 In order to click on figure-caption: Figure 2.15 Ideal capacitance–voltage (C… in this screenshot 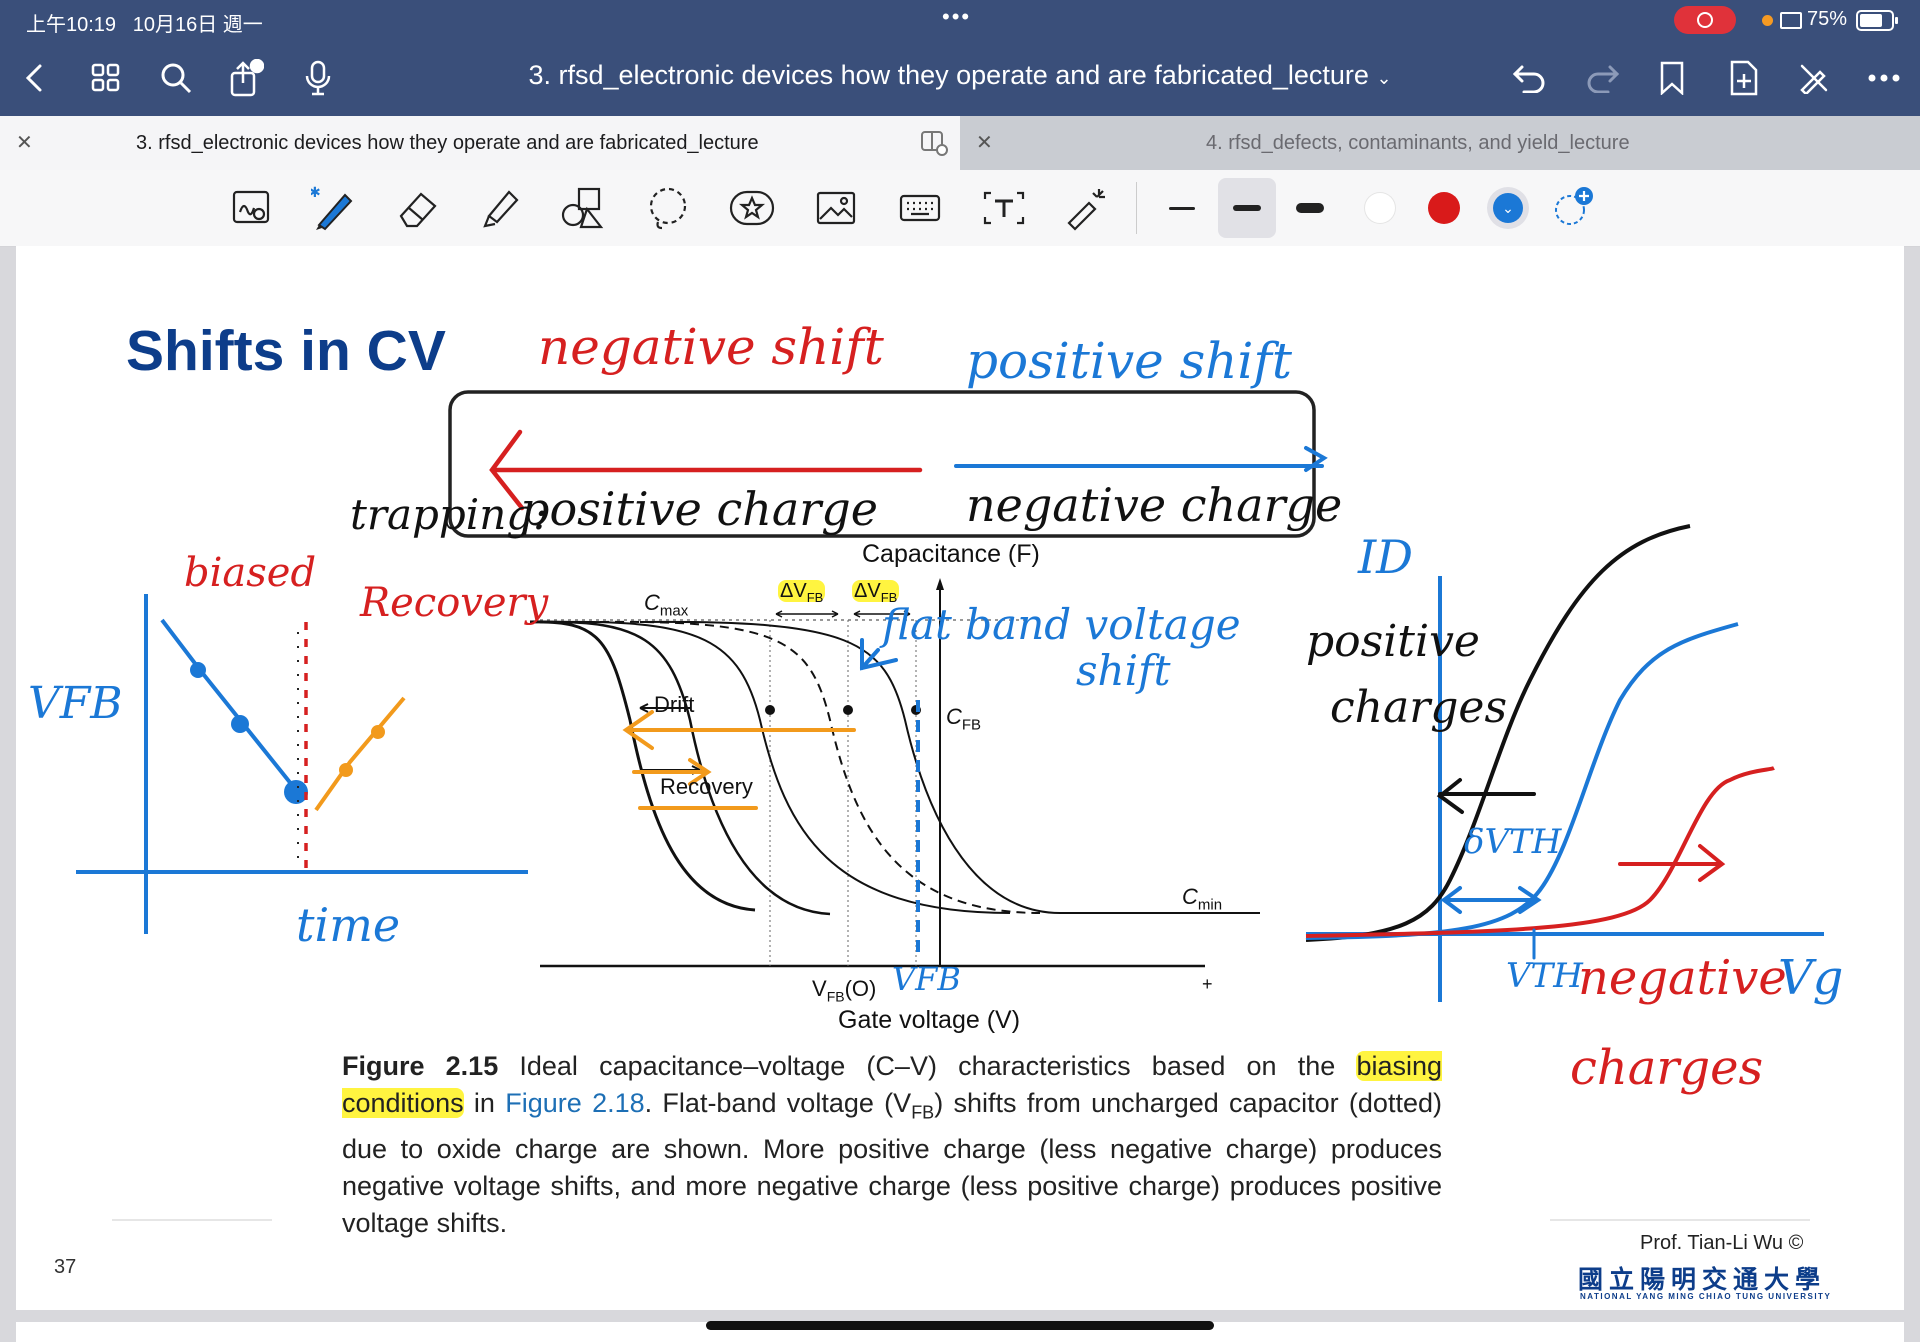, I will do `click(892, 1145)`.